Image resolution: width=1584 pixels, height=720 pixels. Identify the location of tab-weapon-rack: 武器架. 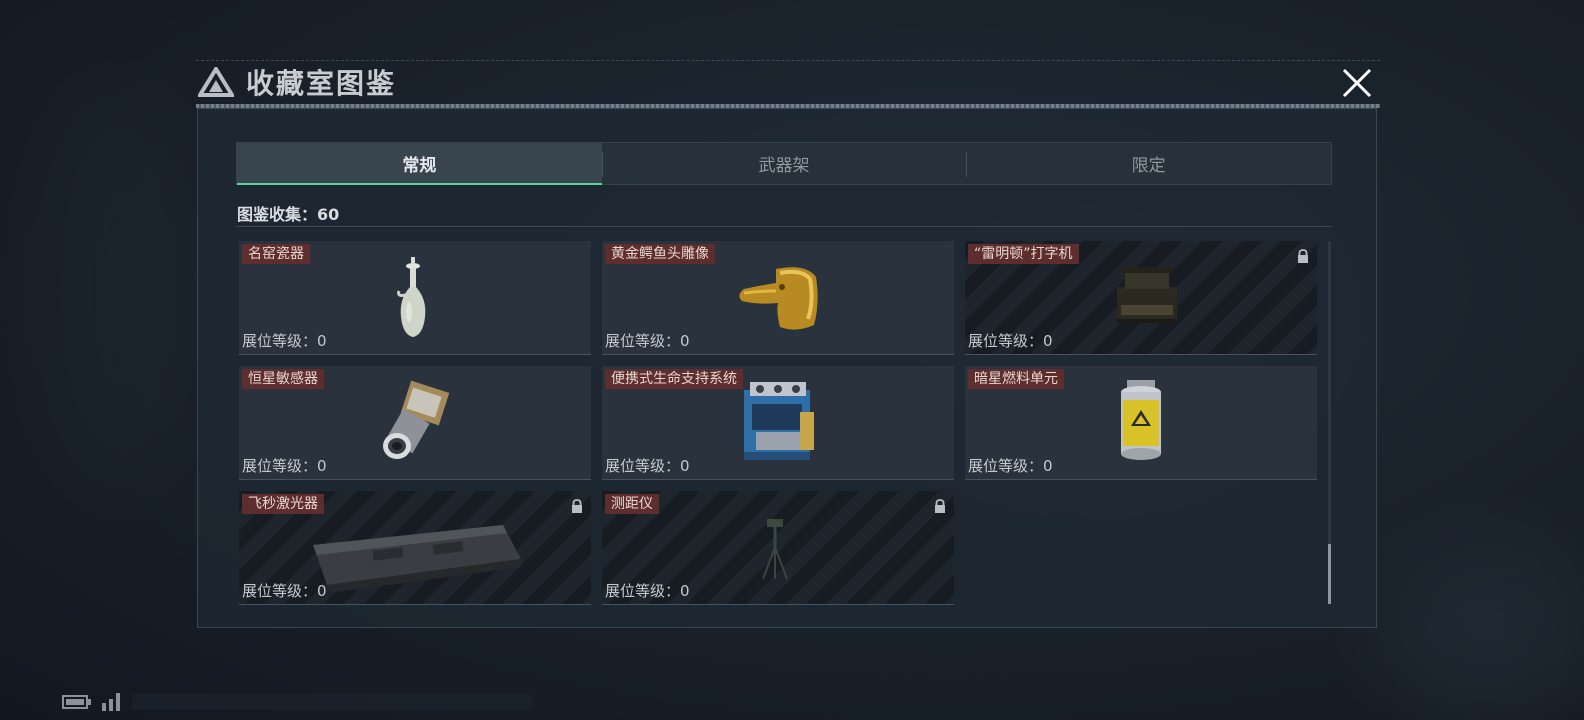
(784, 163).